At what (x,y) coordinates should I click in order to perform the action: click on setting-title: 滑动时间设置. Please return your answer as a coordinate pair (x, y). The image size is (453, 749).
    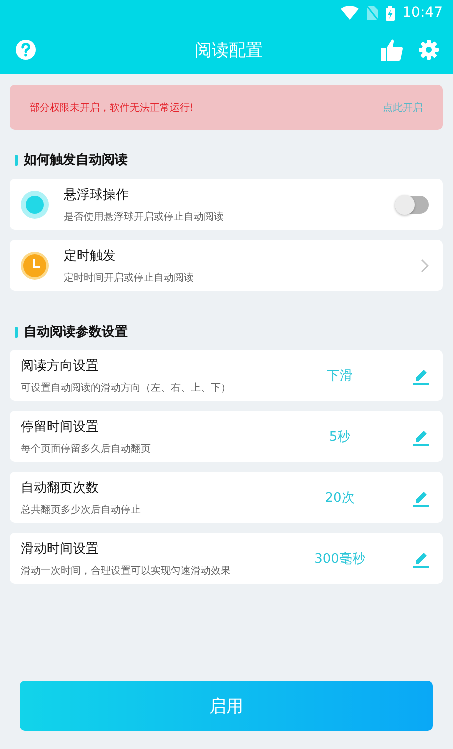
    Looking at the image, I should click on (60, 549).